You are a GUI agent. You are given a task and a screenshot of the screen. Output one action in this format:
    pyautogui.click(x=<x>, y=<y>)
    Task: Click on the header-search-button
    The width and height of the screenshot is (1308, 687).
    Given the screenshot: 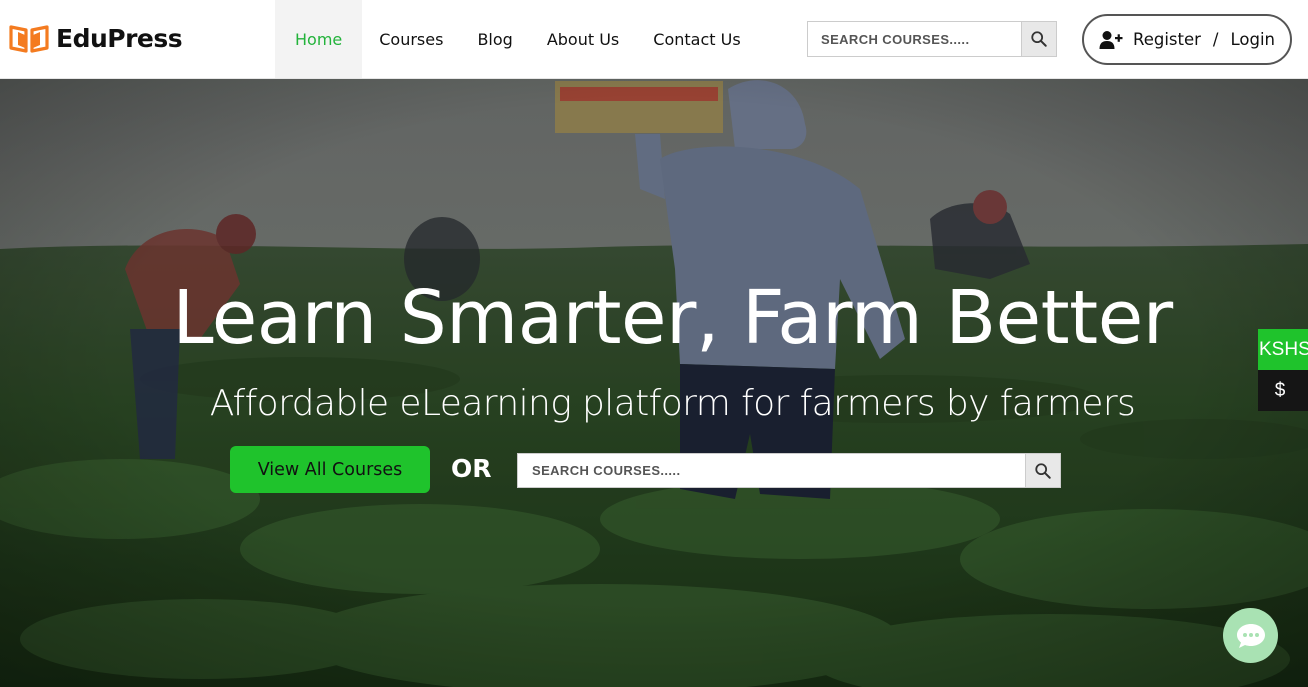 What is the action you would take?
    pyautogui.click(x=1038, y=39)
    